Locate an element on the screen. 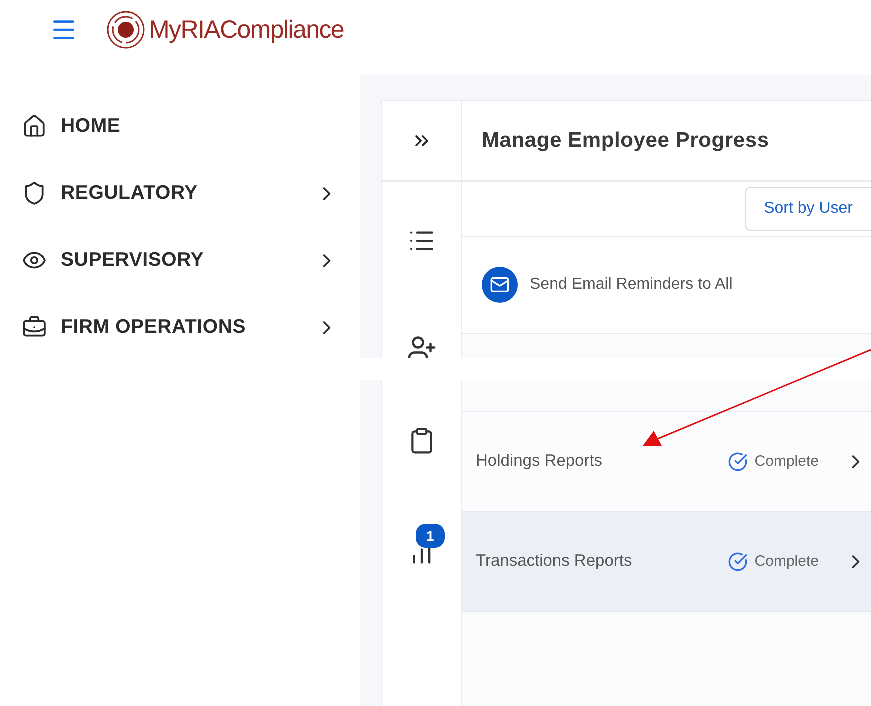  brand-name: MyRIACompliance is located at coordinates (246, 30).